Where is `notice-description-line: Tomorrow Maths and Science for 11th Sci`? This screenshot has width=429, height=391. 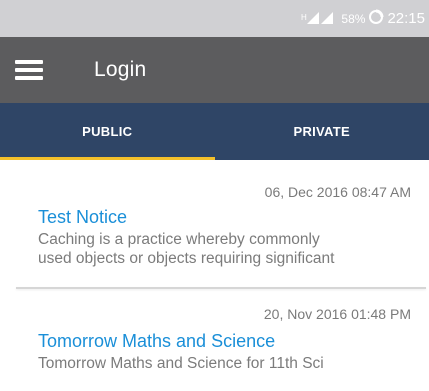
notice-description-line: Tomorrow Maths and Science for 11th Sci is located at coordinates (181, 363).